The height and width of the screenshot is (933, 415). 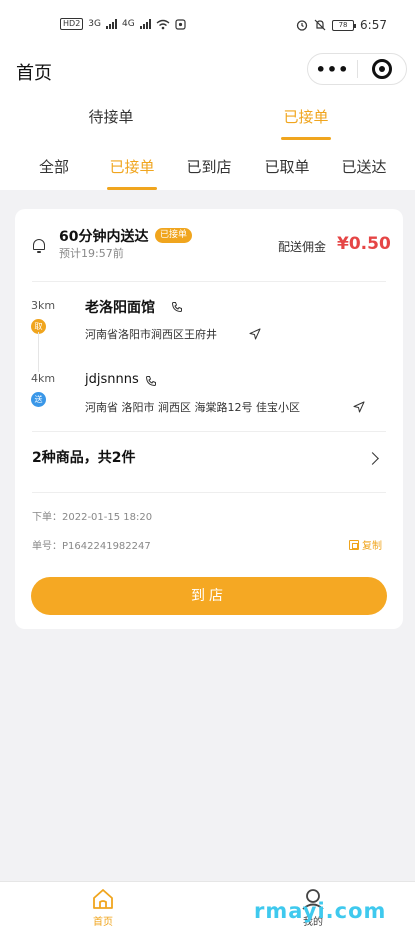 I want to click on subtab-all: 全部, so click(x=54, y=166).